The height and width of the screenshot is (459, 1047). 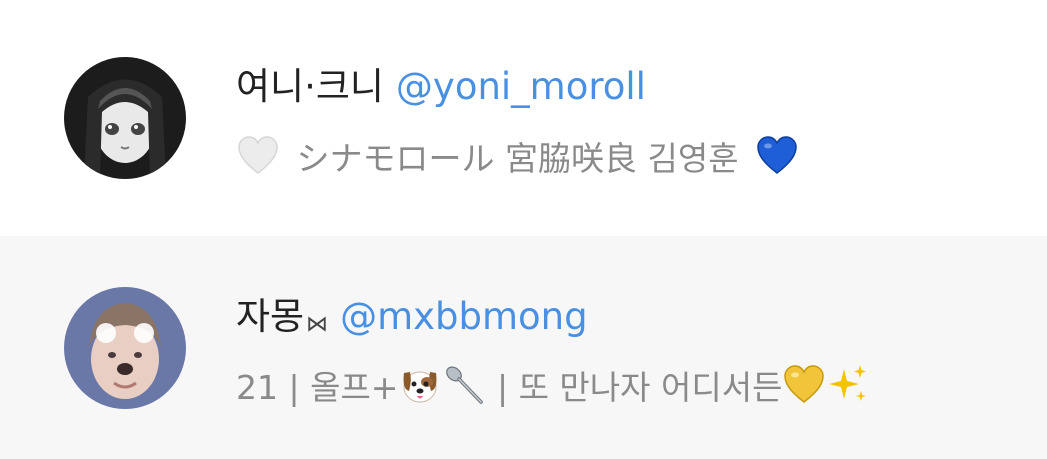 I want to click on spoon-icon, so click(x=464, y=385).